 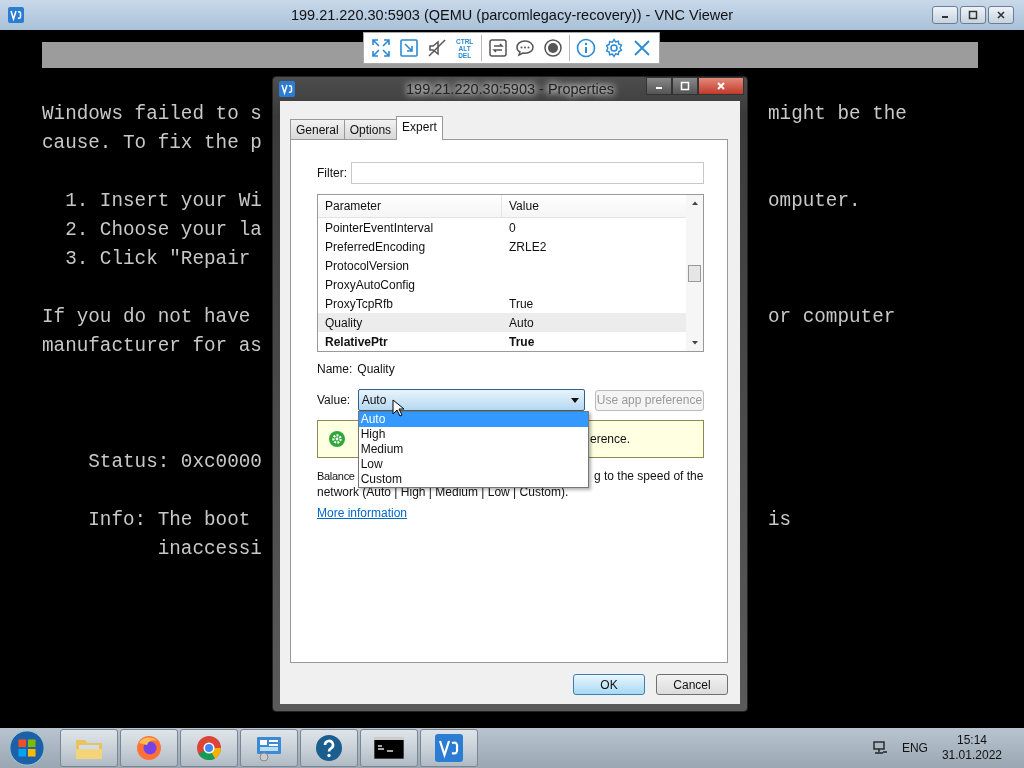 What do you see at coordinates (376, 369) in the screenshot?
I see `name-value: Quality` at bounding box center [376, 369].